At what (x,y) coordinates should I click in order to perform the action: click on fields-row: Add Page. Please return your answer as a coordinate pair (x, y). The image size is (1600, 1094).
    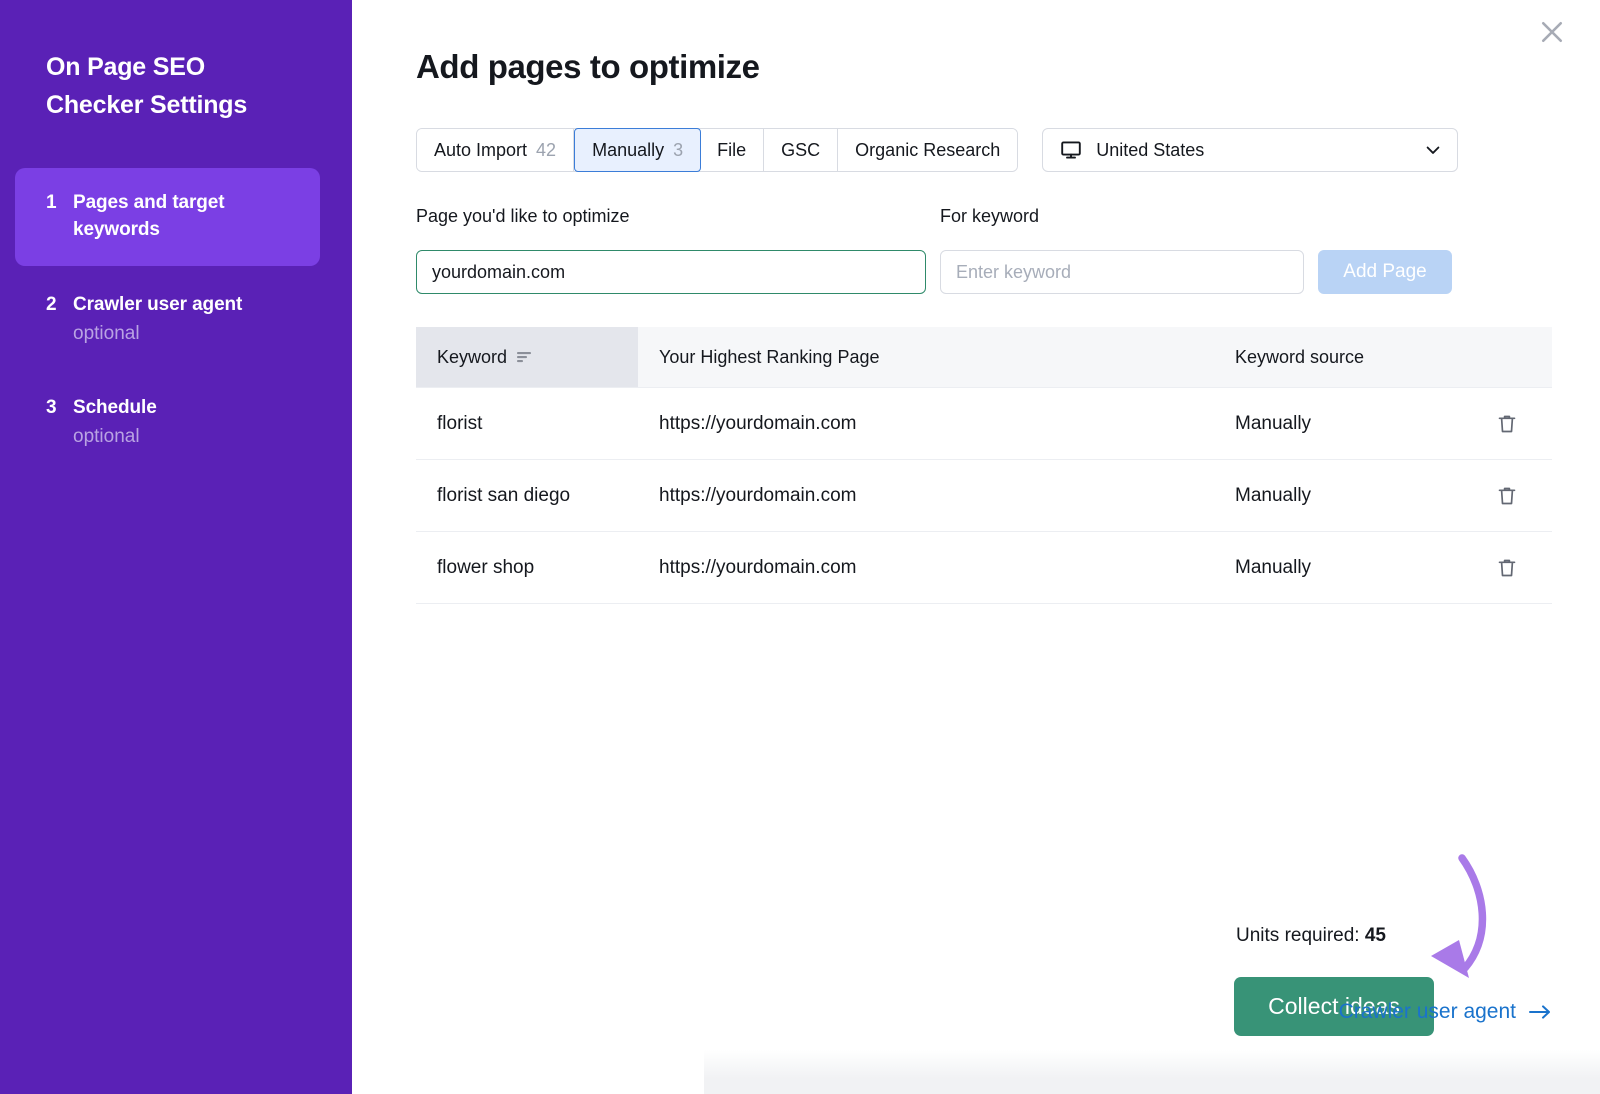
    Looking at the image, I should click on (934, 272).